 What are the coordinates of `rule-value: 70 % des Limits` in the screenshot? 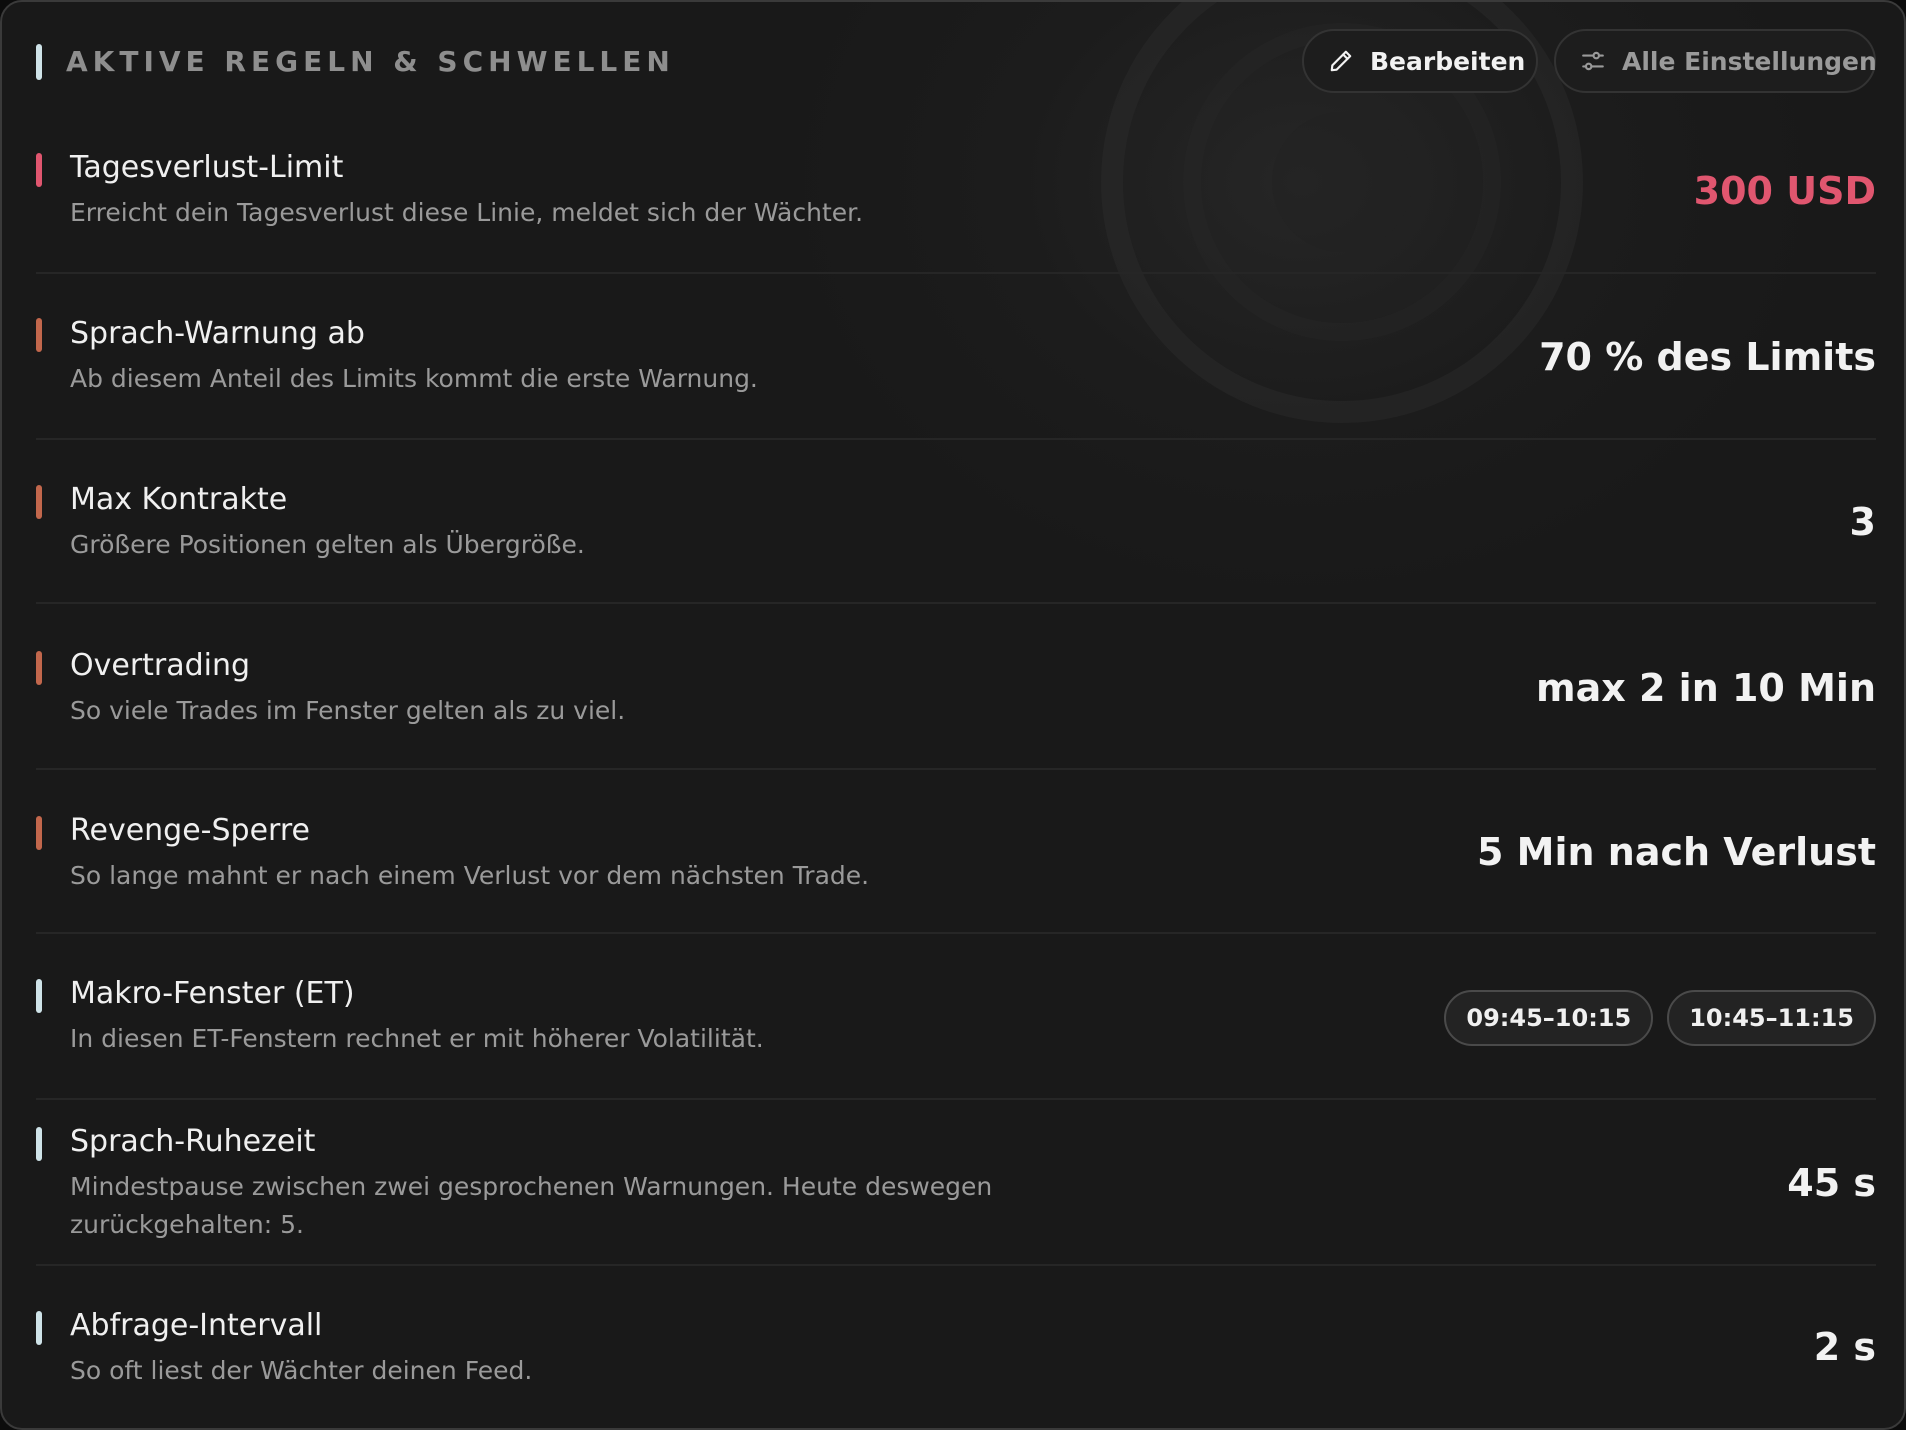 It's located at (1707, 357).